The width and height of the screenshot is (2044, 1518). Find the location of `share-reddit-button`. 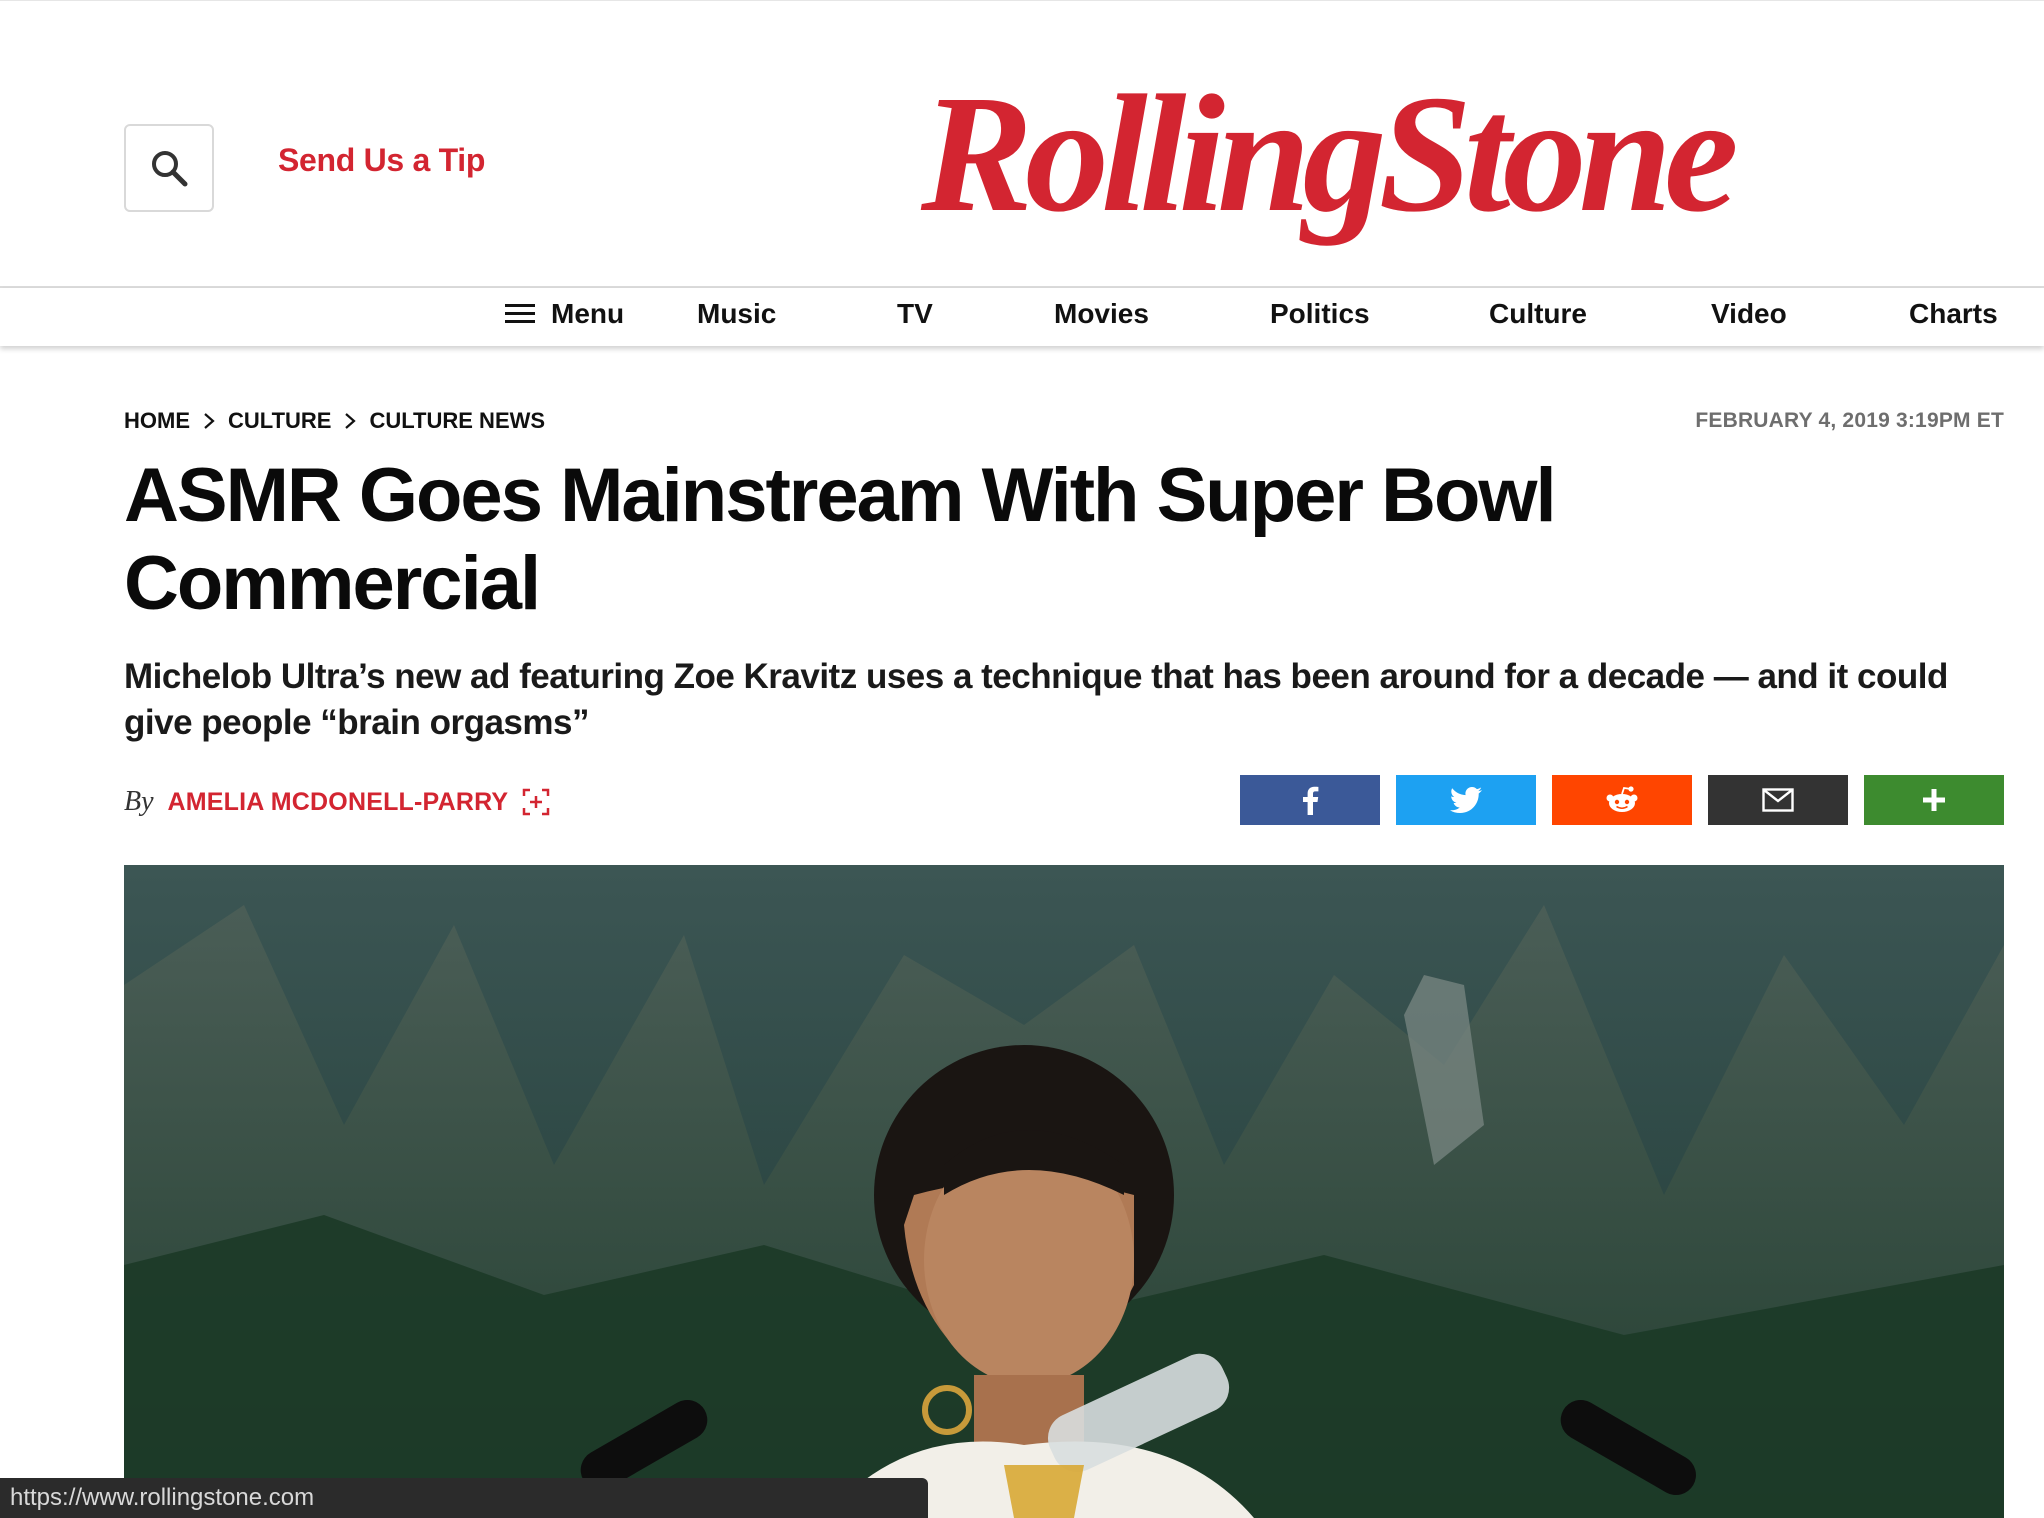

share-reddit-button is located at coordinates (1622, 800).